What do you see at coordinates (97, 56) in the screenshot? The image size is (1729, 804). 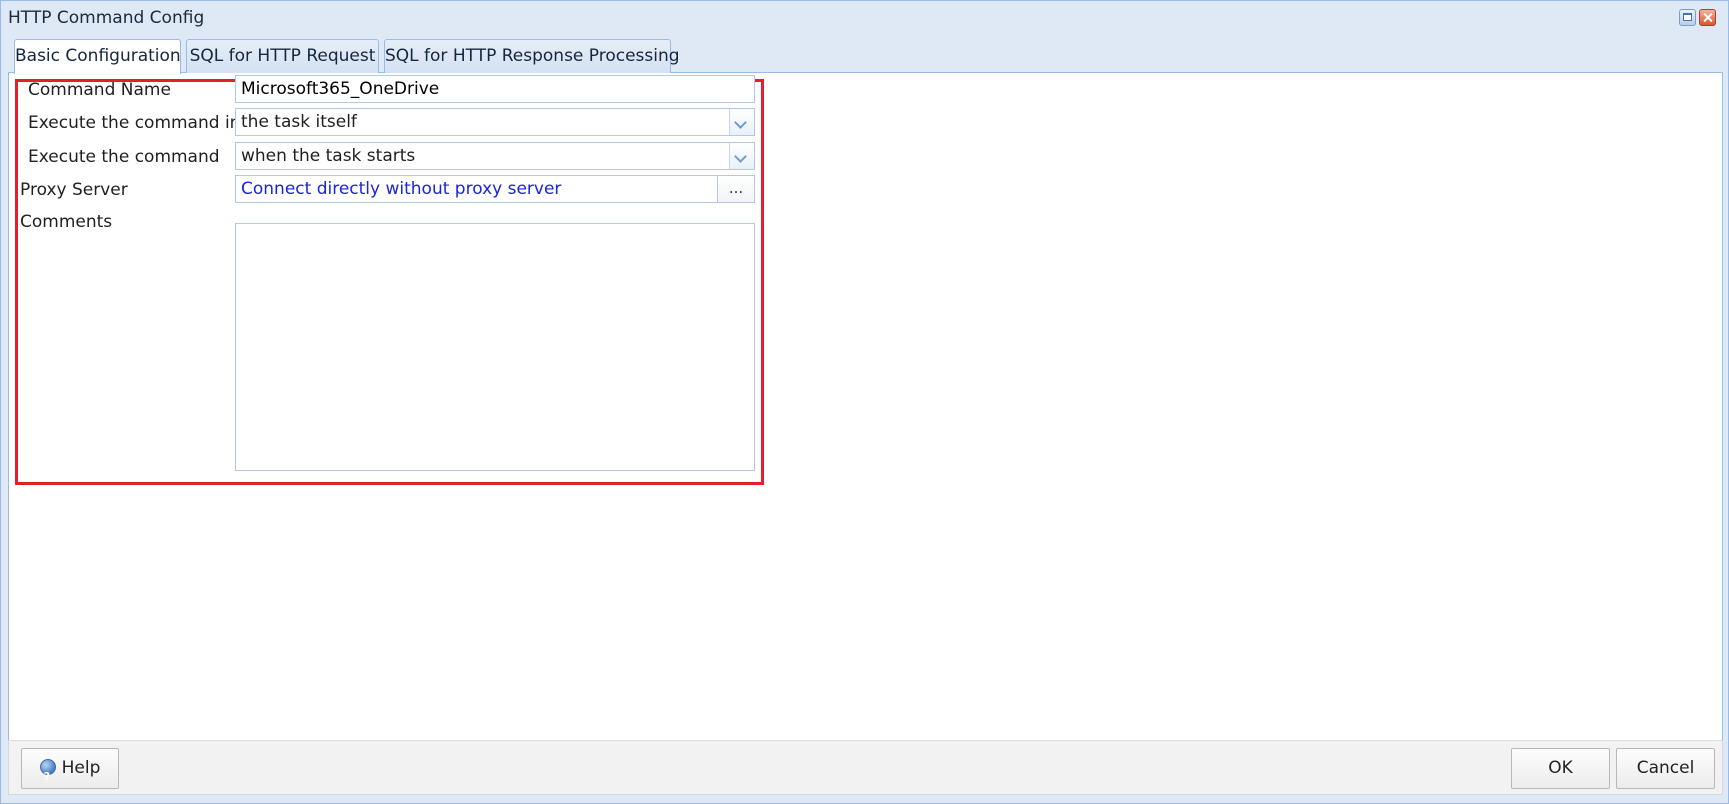 I see `tab-basic-configuration: Basic Configuration` at bounding box center [97, 56].